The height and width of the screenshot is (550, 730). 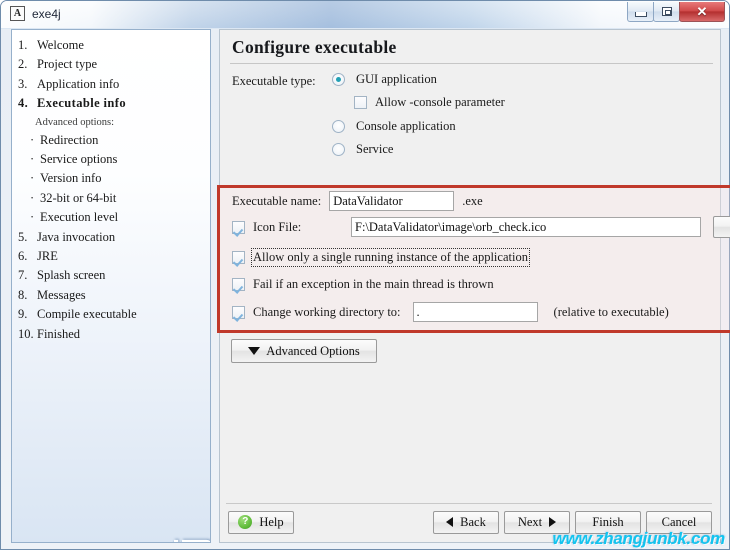 I want to click on checkbox-allow-console-parameter: Allow -console parameter, so click(x=429, y=102).